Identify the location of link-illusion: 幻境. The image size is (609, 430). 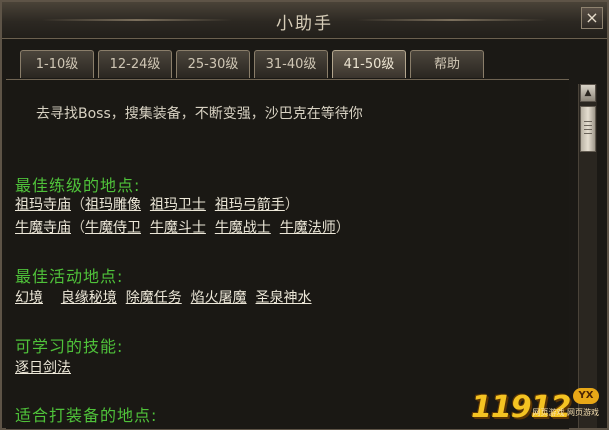
(29, 298).